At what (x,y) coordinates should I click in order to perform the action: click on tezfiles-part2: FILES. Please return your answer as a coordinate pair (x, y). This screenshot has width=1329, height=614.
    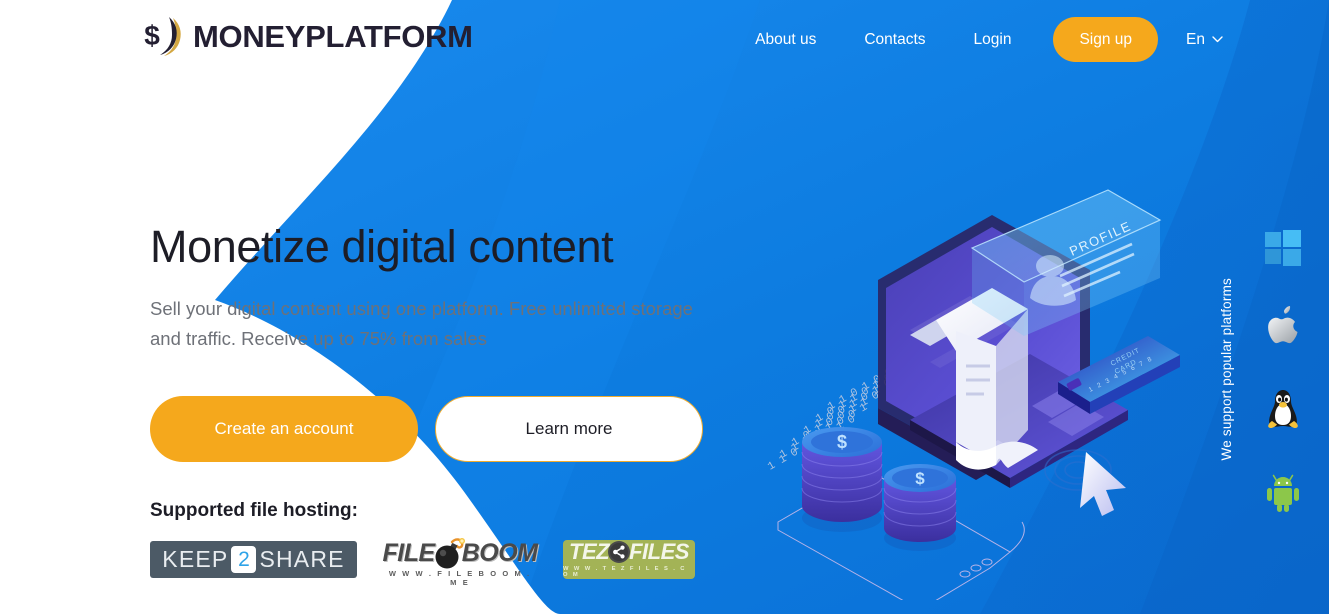
    Looking at the image, I should click on (659, 552).